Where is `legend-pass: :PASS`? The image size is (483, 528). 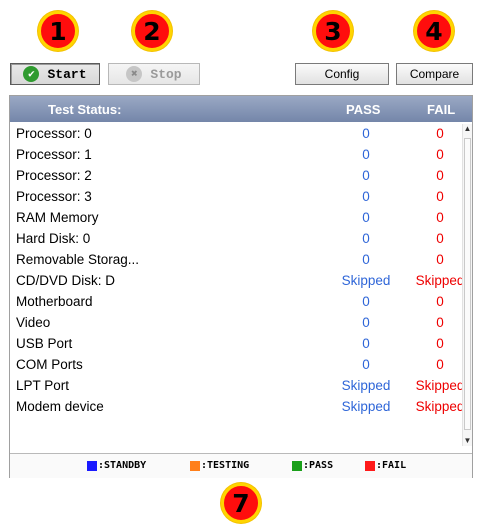 legend-pass: :PASS is located at coordinates (312, 465).